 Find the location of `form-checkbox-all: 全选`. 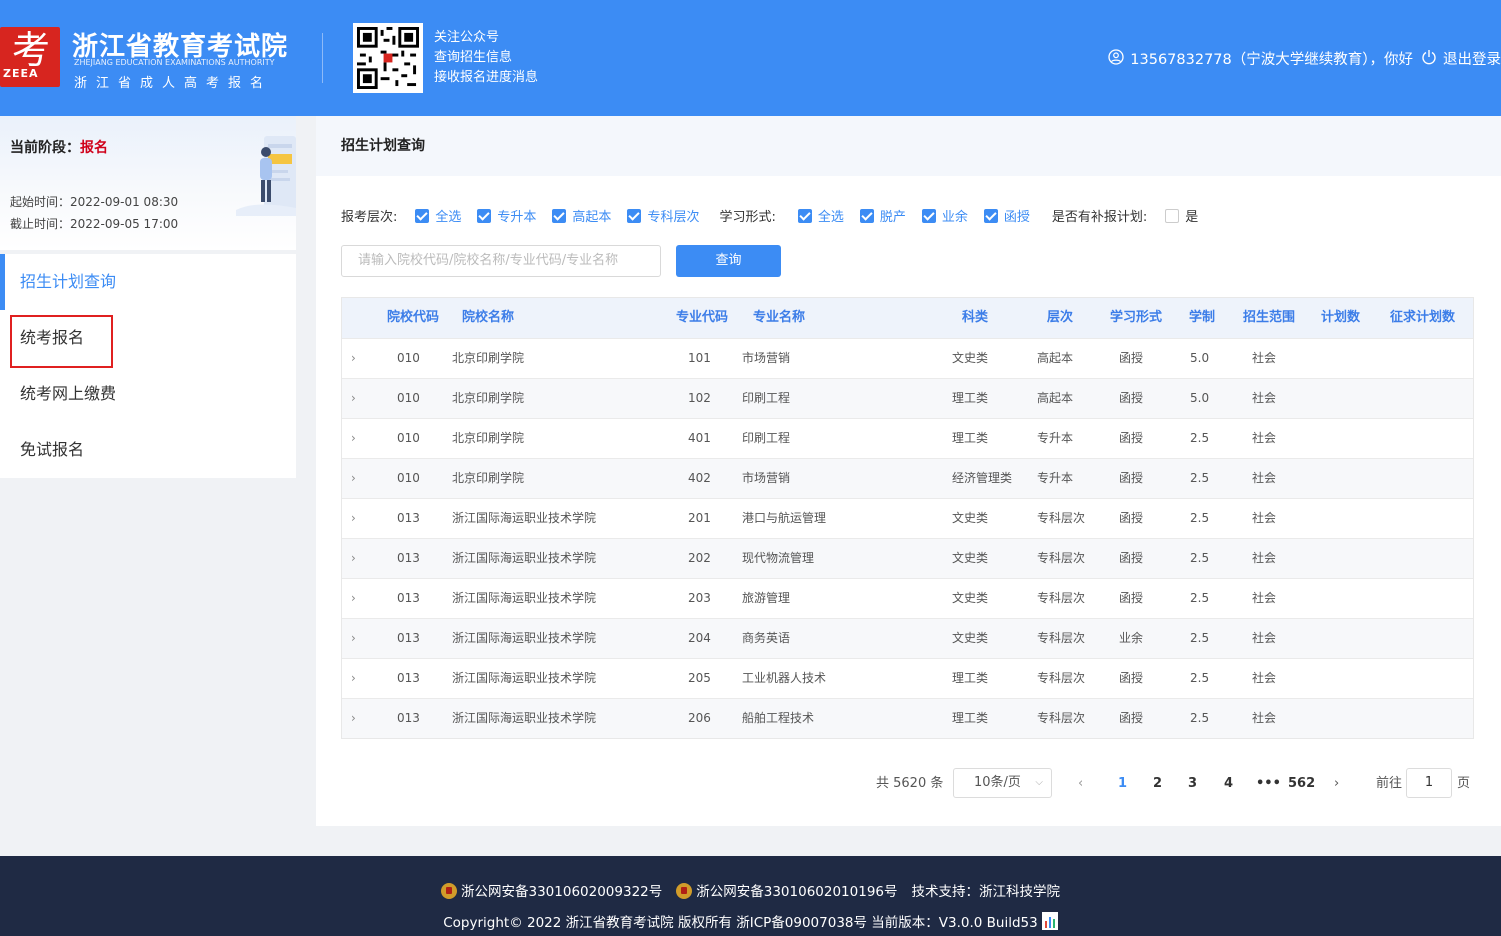

form-checkbox-all: 全选 is located at coordinates (820, 215).